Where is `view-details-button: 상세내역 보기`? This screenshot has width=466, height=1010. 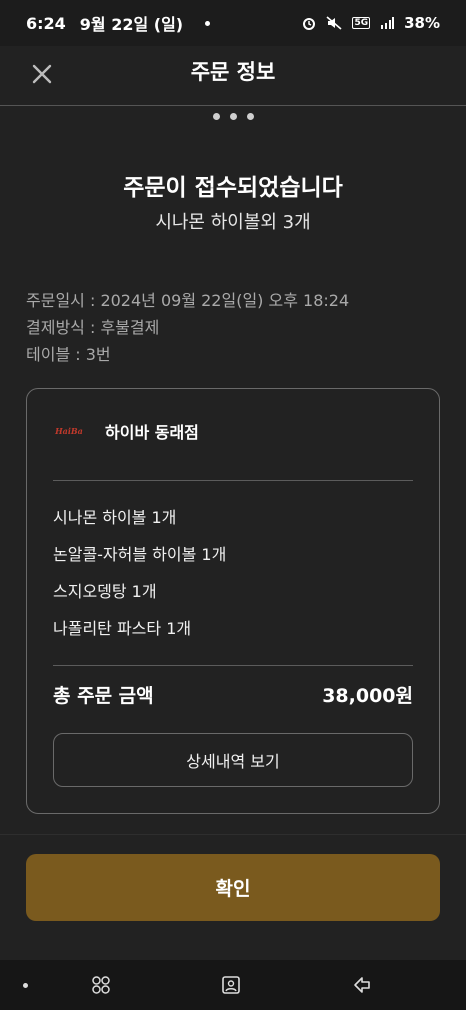 view-details-button: 상세내역 보기 is located at coordinates (233, 760).